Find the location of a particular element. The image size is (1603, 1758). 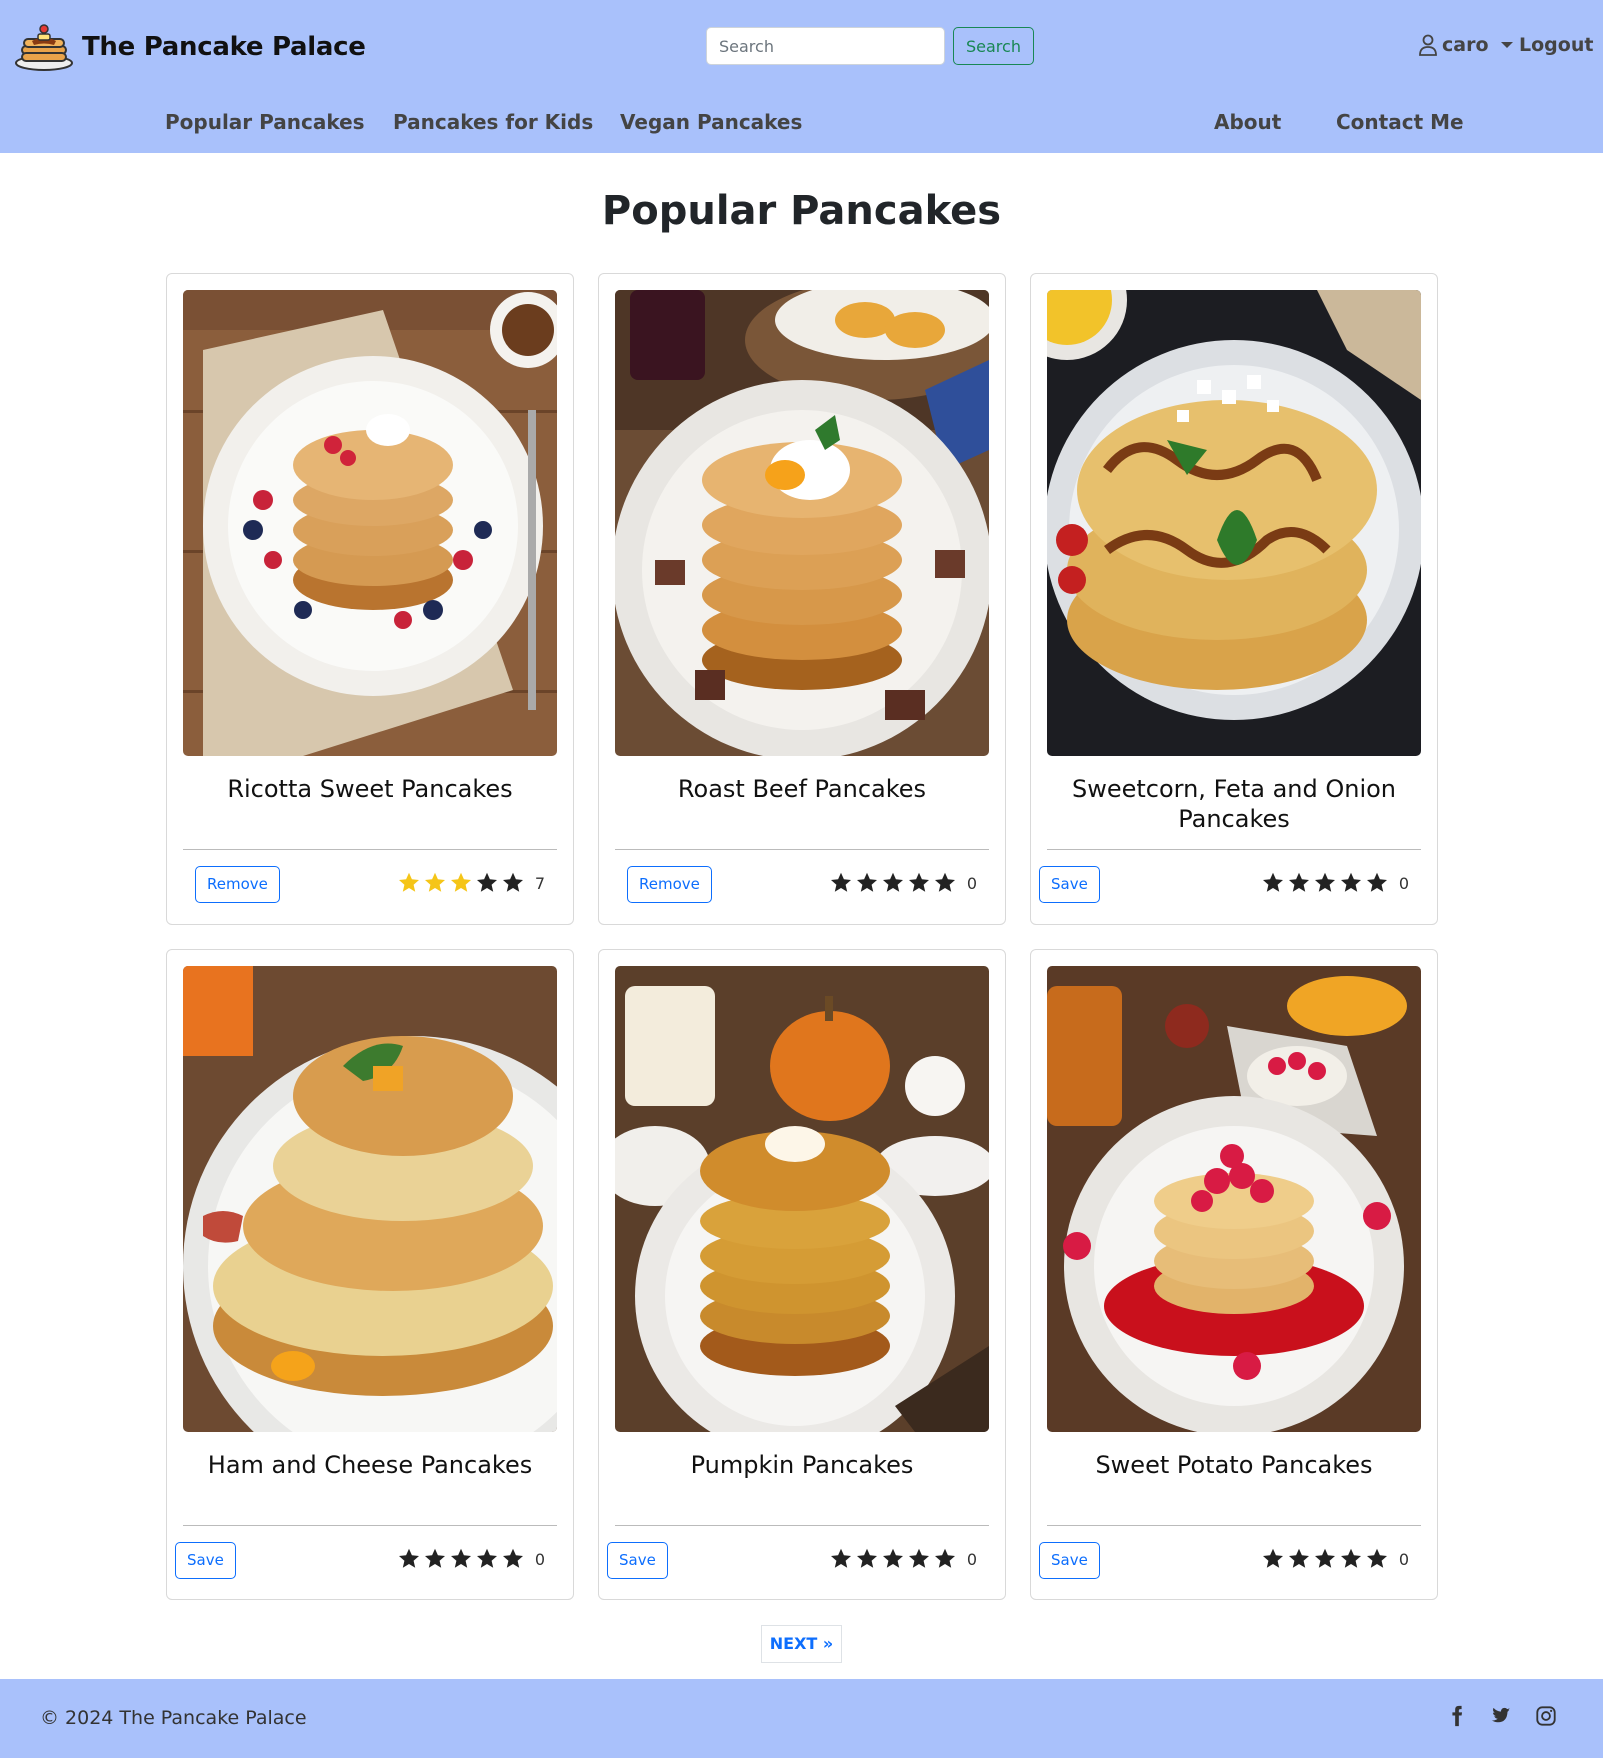

facebook-icon is located at coordinates (1457, 1716).